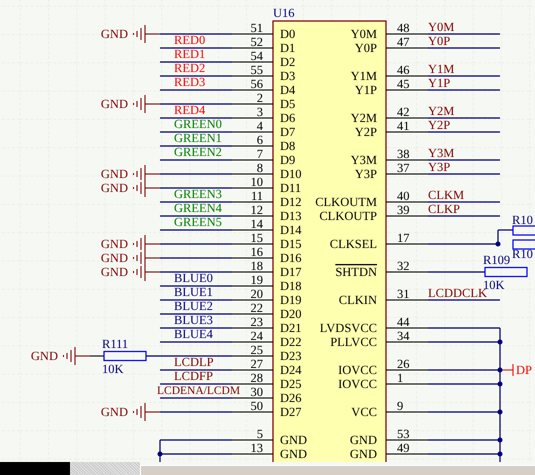 The height and width of the screenshot is (475, 535). What do you see at coordinates (190, 82) in the screenshot?
I see `net-label: RED3` at bounding box center [190, 82].